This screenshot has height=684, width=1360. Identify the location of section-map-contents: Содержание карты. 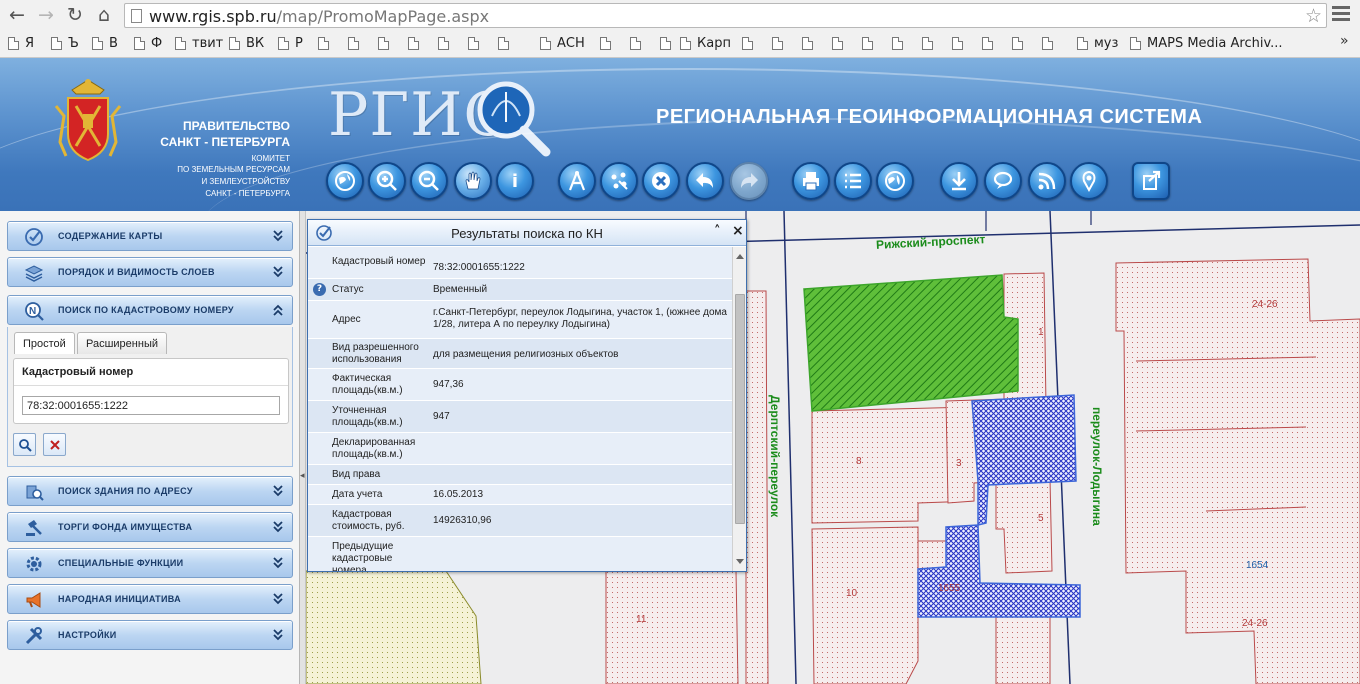
(150, 236).